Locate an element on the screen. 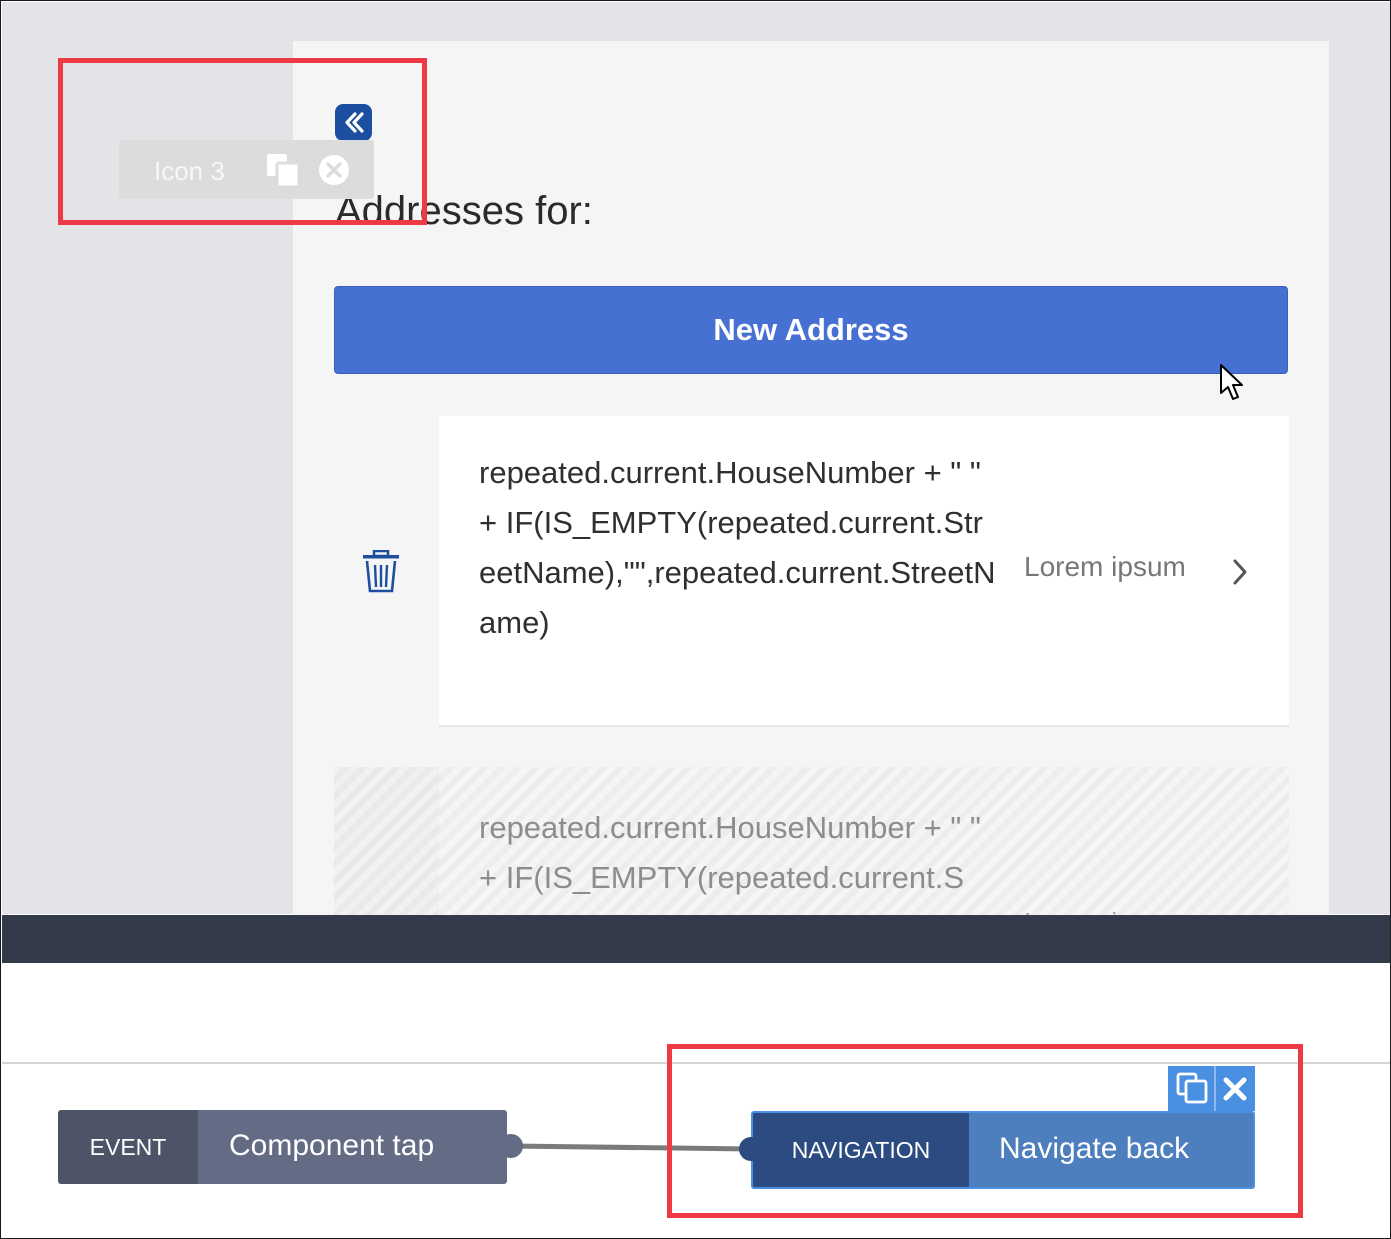 Image resolution: width=1391 pixels, height=1239 pixels. event-output-port is located at coordinates (511, 1146).